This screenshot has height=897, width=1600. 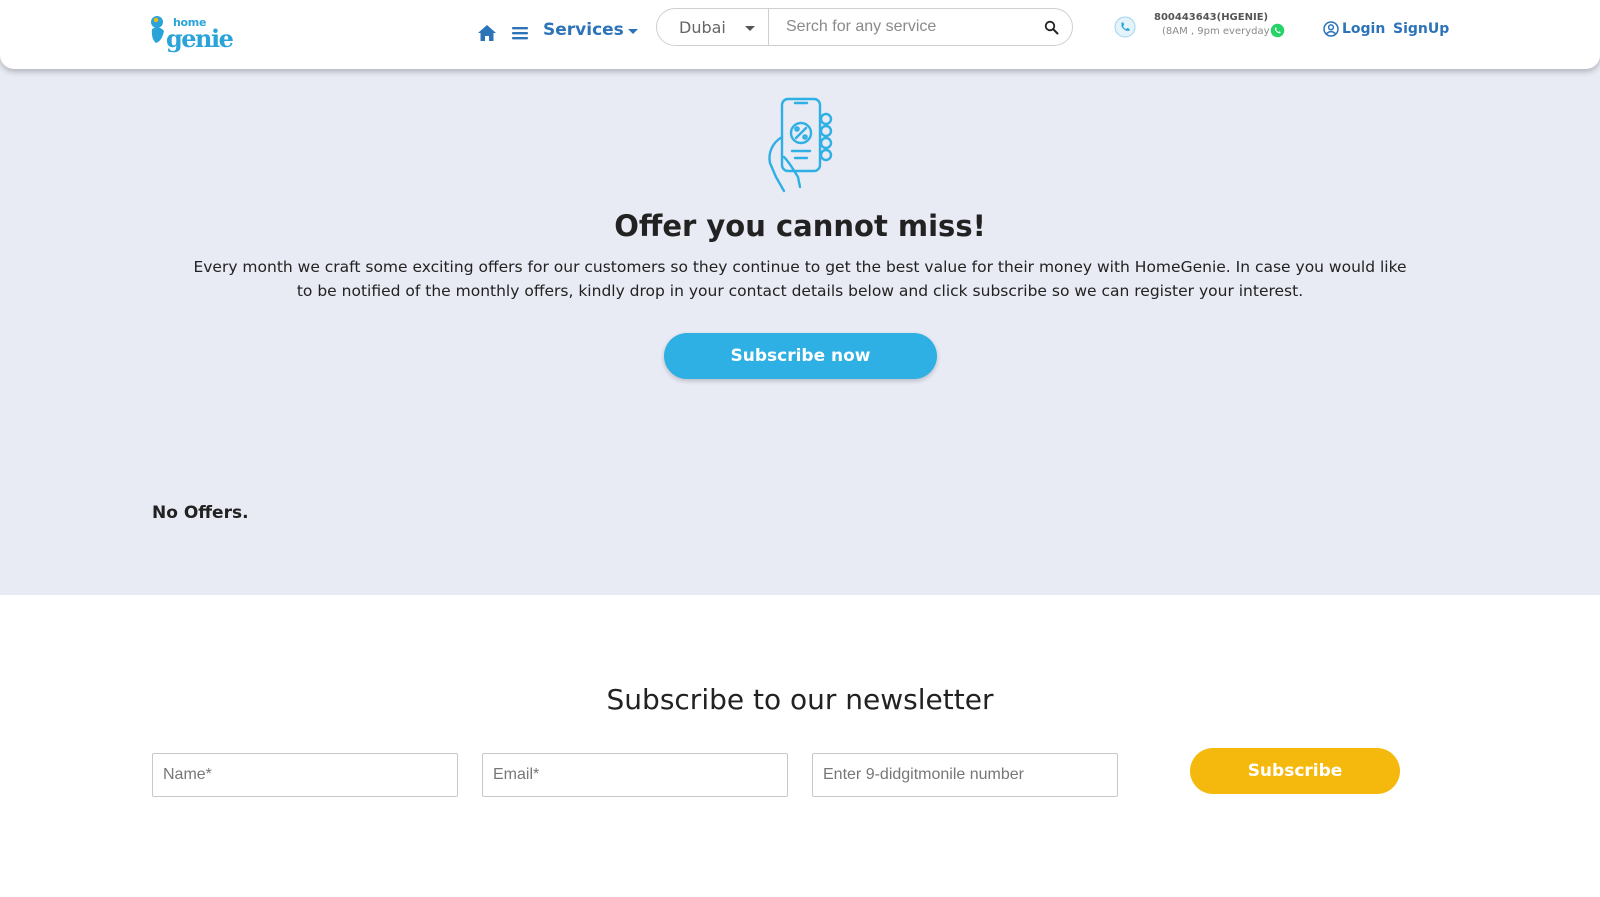 What do you see at coordinates (1331, 29) in the screenshot?
I see `user-icon` at bounding box center [1331, 29].